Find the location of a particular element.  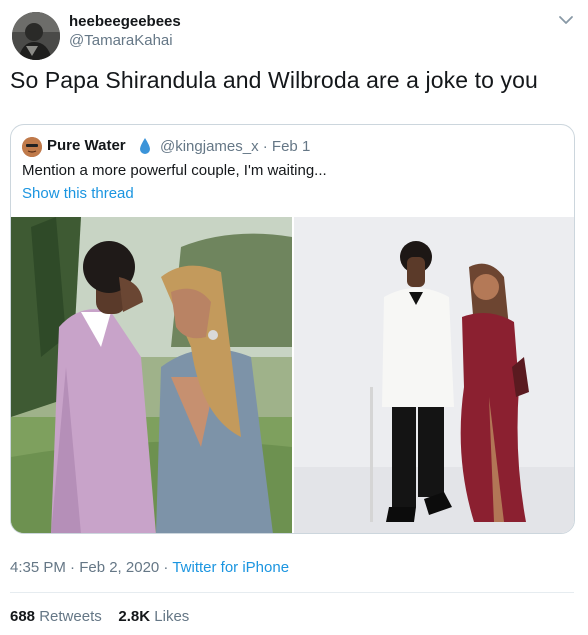

quoted-avatar is located at coordinates (32, 147).